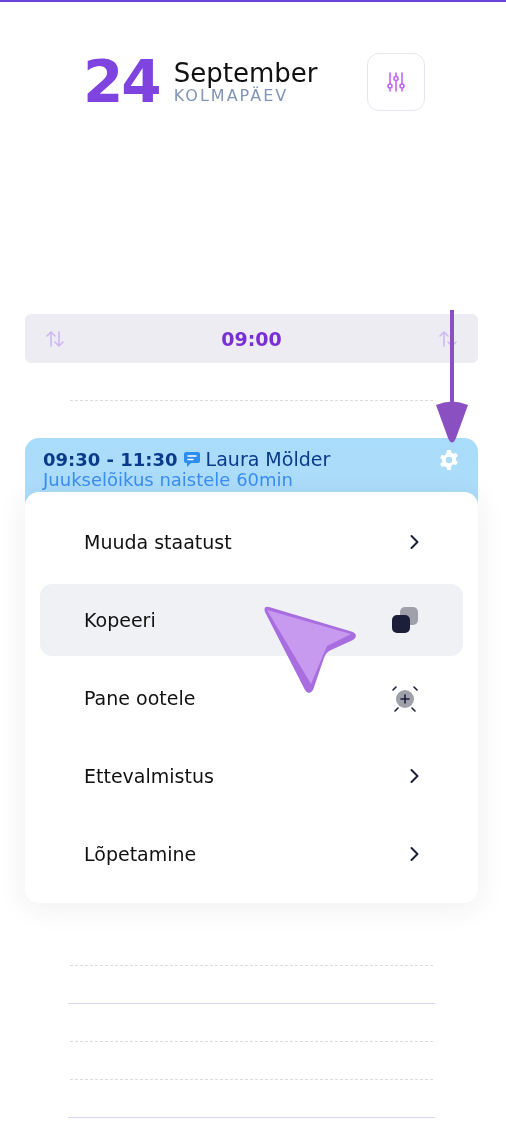  What do you see at coordinates (449, 460) in the screenshot?
I see `settings-icon` at bounding box center [449, 460].